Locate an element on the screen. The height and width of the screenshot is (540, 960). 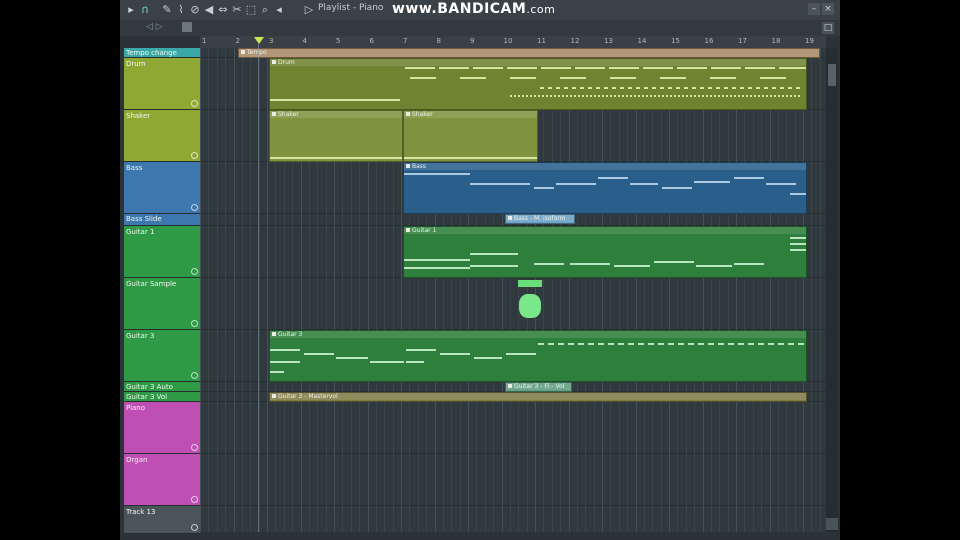
track-header-guitar-3-vol: Guitar 3 Vol is located at coordinates (162, 397).